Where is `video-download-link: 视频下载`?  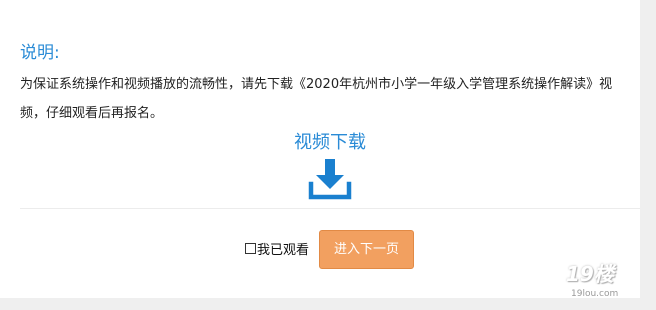
video-download-link: 视频下载 is located at coordinates (330, 166).